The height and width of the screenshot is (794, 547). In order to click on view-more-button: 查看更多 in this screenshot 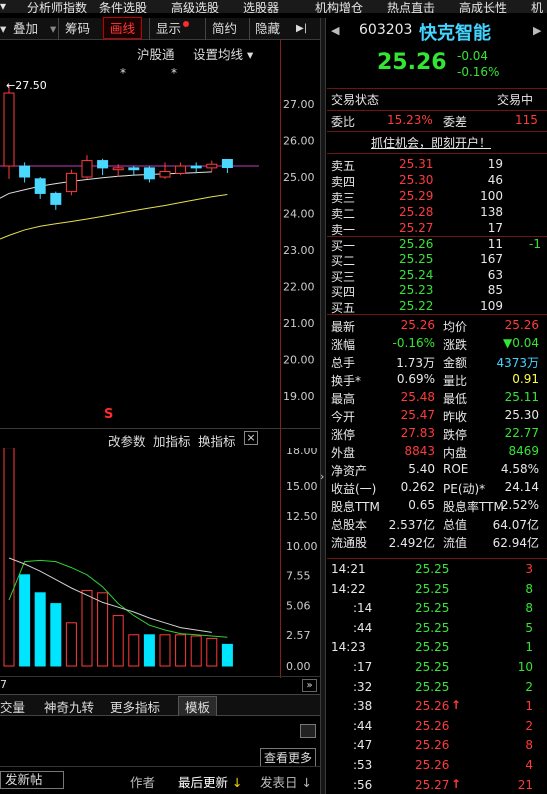, I will do `click(288, 757)`.